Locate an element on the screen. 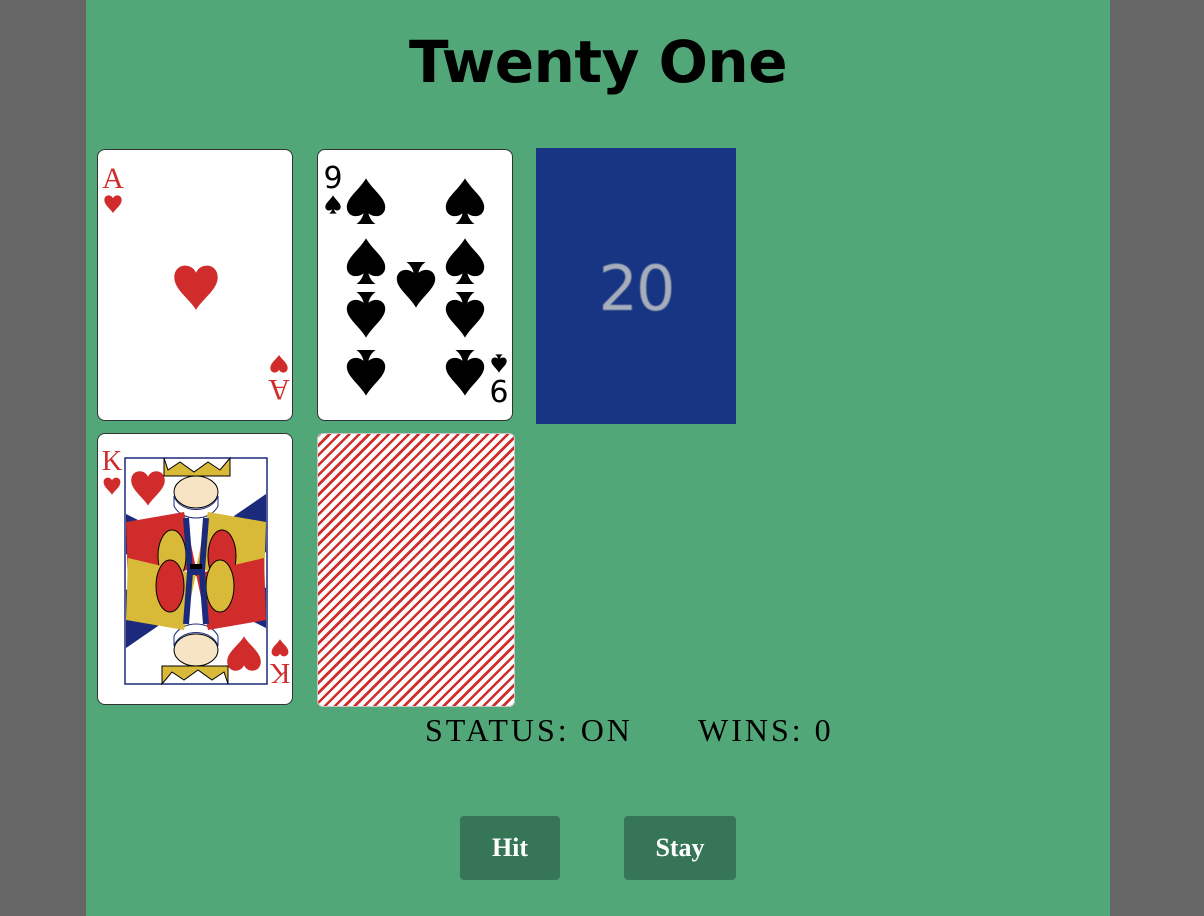  card-nine-of-spades: 9 9 is located at coordinates (415, 285).